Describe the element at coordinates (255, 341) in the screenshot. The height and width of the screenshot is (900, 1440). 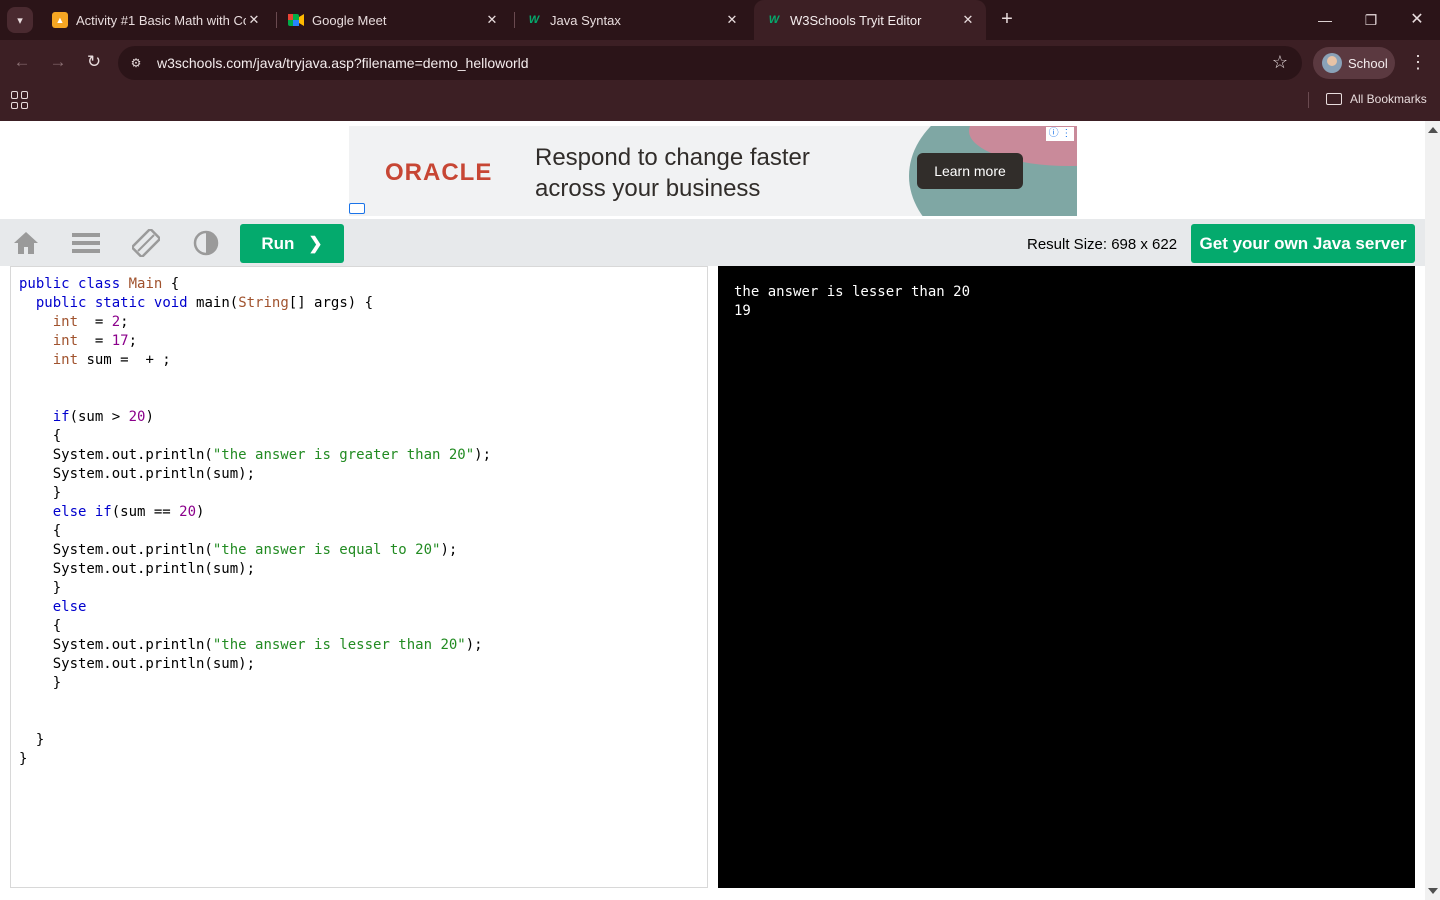
I see `code-line: int = 17;` at that location.